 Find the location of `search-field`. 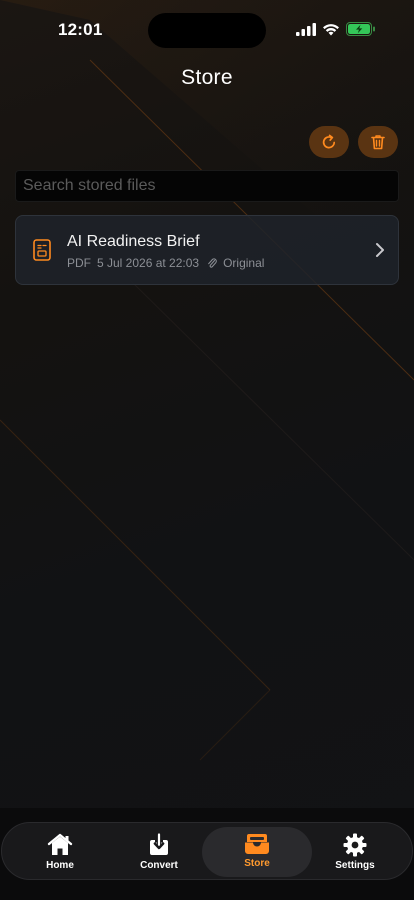

search-field is located at coordinates (207, 186).